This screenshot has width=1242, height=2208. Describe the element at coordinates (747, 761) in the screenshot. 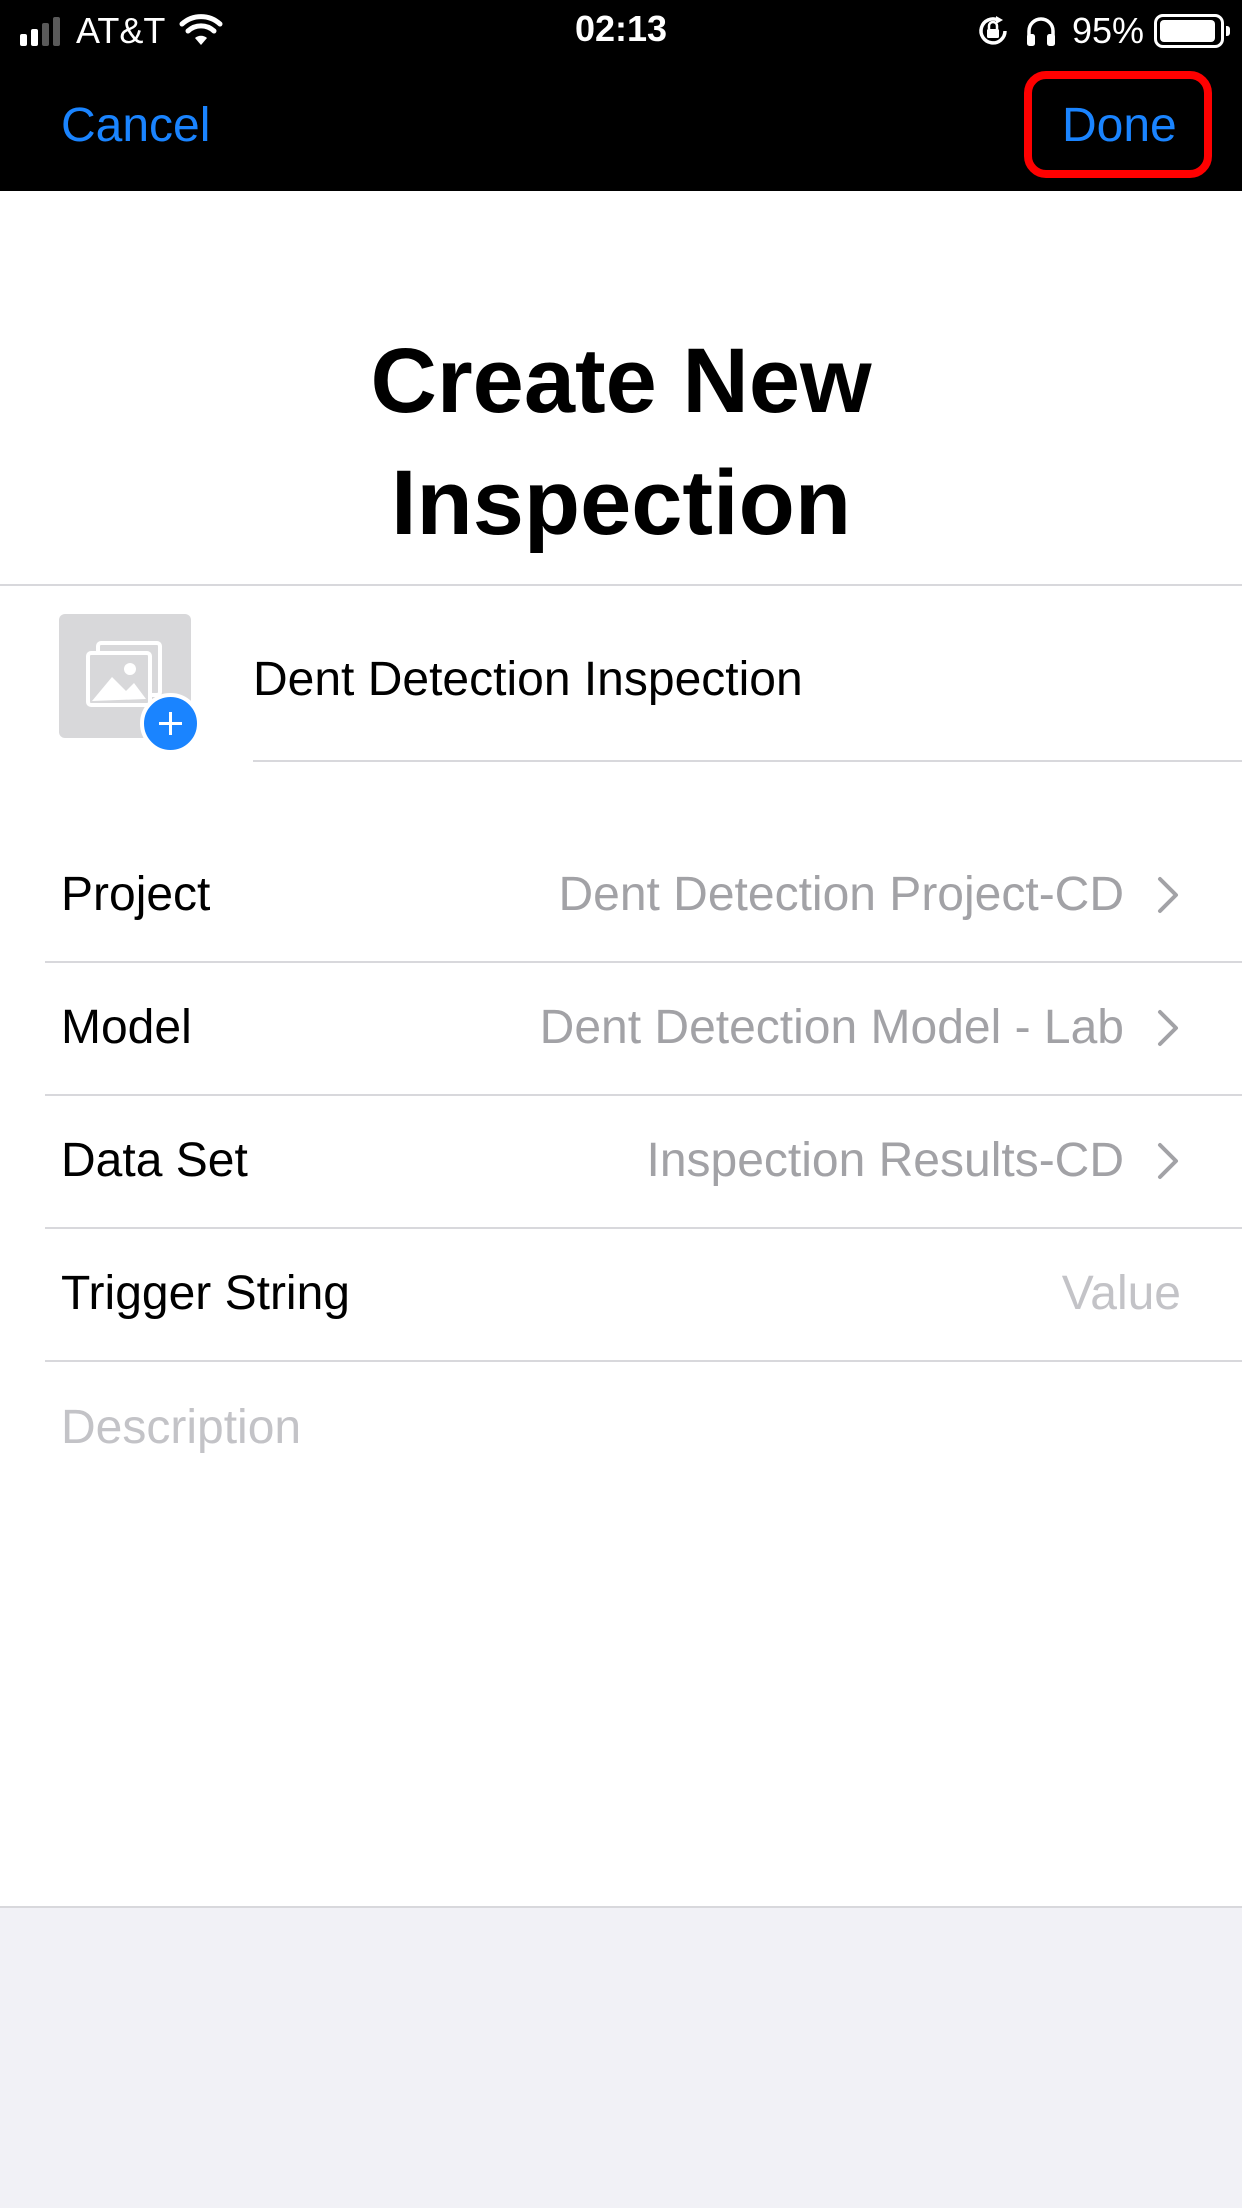

I see `name-divider` at that location.